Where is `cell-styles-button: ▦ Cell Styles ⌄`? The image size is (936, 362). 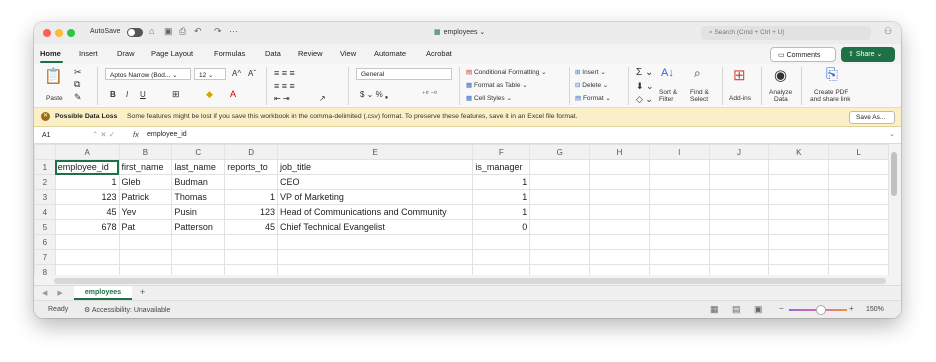 cell-styles-button: ▦ Cell Styles ⌄ is located at coordinates (489, 98).